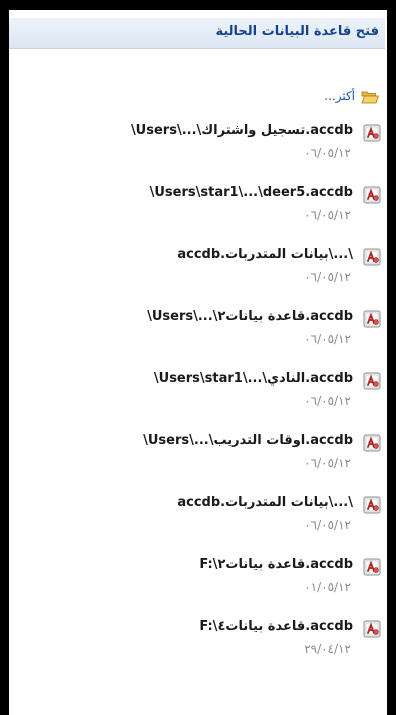 The width and height of the screenshot is (396, 715). I want to click on recent-file-date: ٢٩/٠٤/١٢, so click(327, 649).